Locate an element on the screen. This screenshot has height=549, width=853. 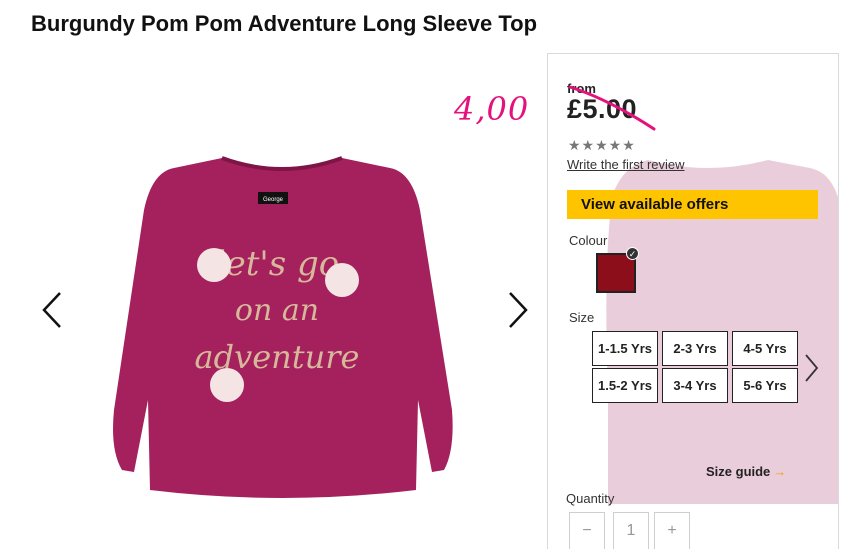
view-offers-button: View available offers is located at coordinates (692, 204).